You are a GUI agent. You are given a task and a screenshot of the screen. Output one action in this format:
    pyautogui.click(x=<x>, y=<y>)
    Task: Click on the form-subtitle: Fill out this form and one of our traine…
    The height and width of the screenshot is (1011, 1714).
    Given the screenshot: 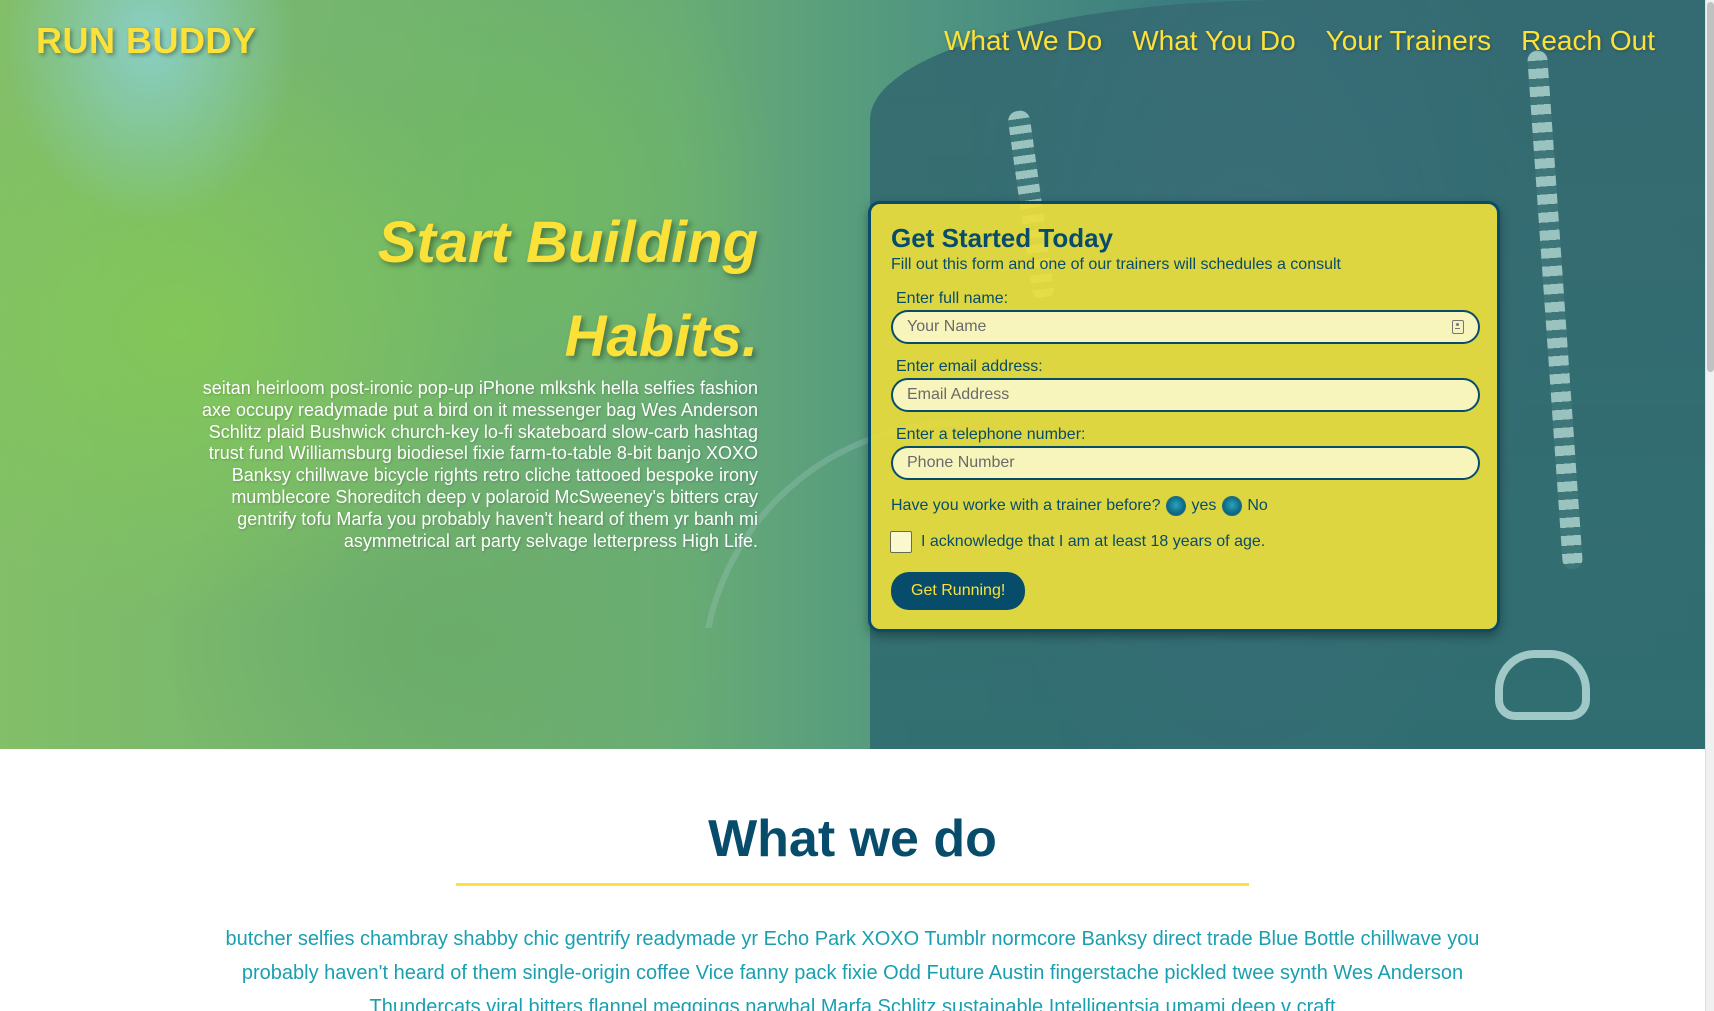 What is the action you would take?
    pyautogui.click(x=1116, y=264)
    